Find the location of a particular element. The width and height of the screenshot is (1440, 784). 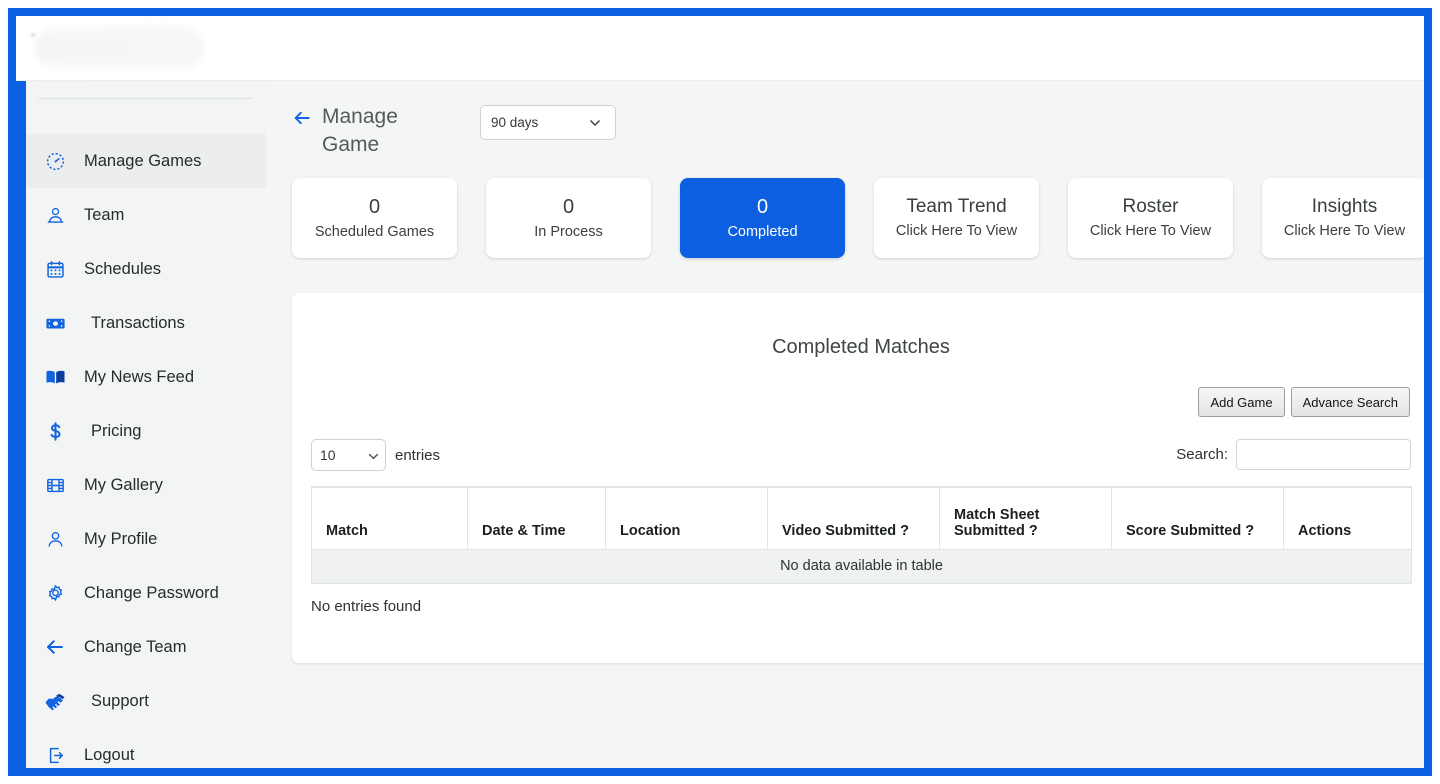

stat-card-label: Completed is located at coordinates (762, 231).